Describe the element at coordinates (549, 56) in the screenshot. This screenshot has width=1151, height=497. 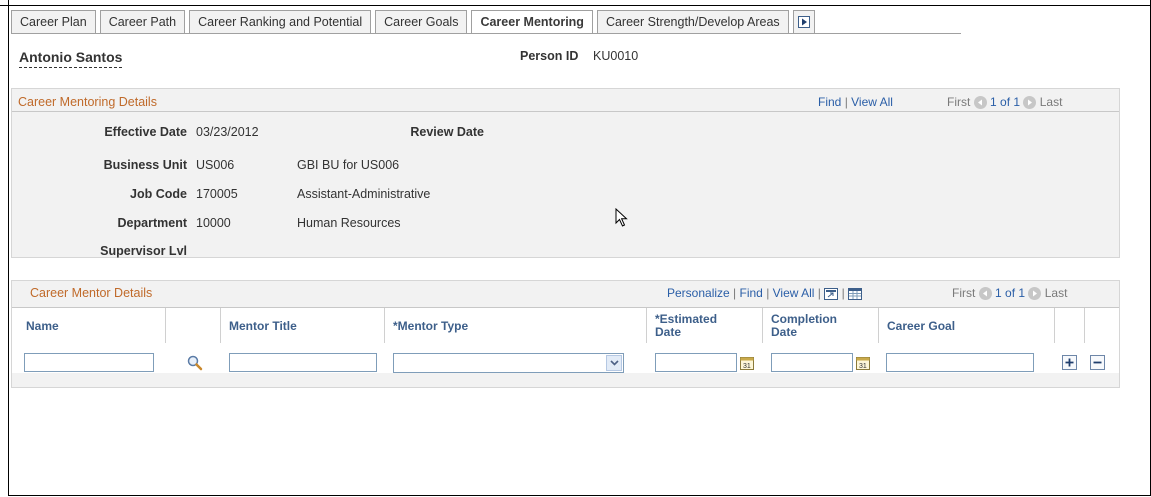
I see `person-id-label: Person ID` at that location.